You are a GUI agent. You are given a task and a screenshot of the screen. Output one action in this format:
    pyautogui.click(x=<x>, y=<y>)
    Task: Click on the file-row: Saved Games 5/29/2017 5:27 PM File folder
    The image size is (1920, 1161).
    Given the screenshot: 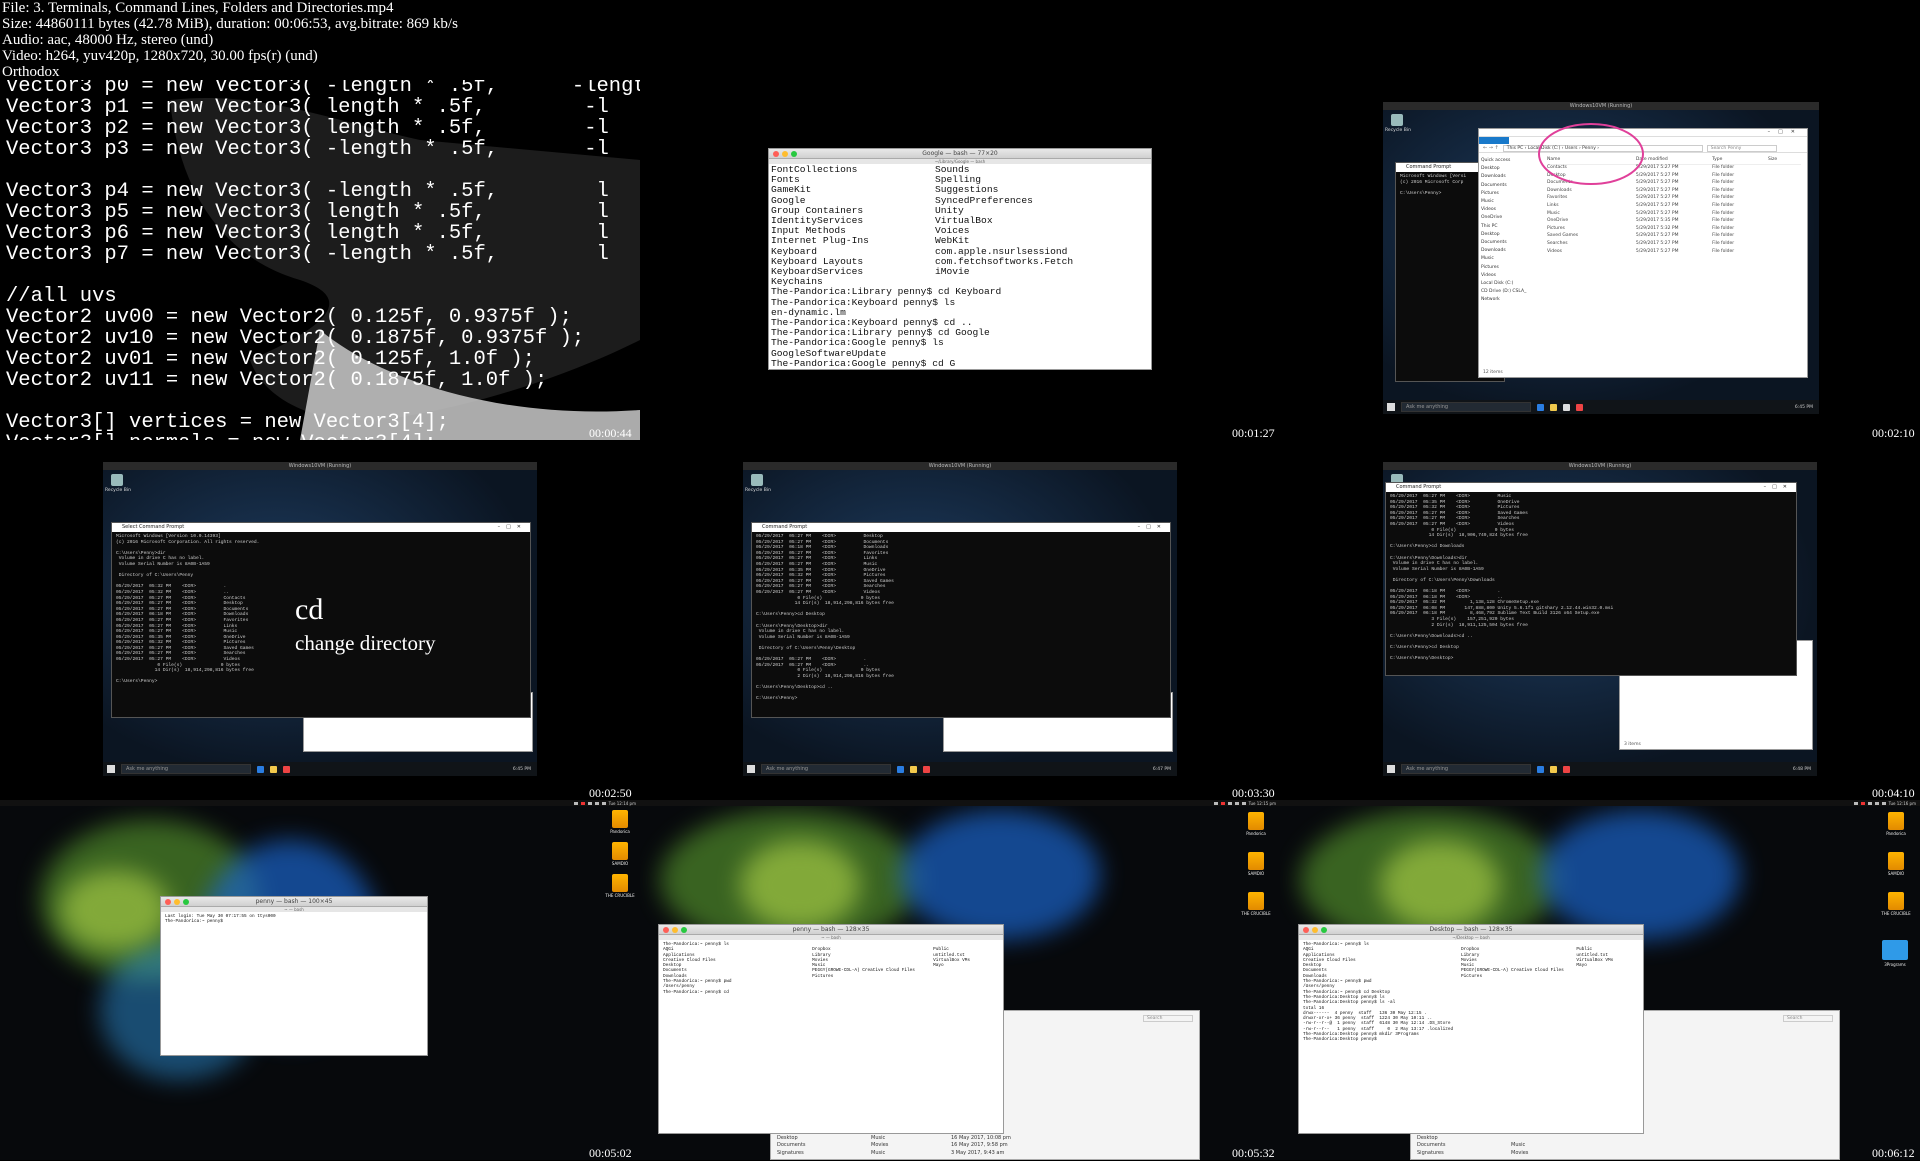 What is the action you would take?
    pyautogui.click(x=1674, y=237)
    